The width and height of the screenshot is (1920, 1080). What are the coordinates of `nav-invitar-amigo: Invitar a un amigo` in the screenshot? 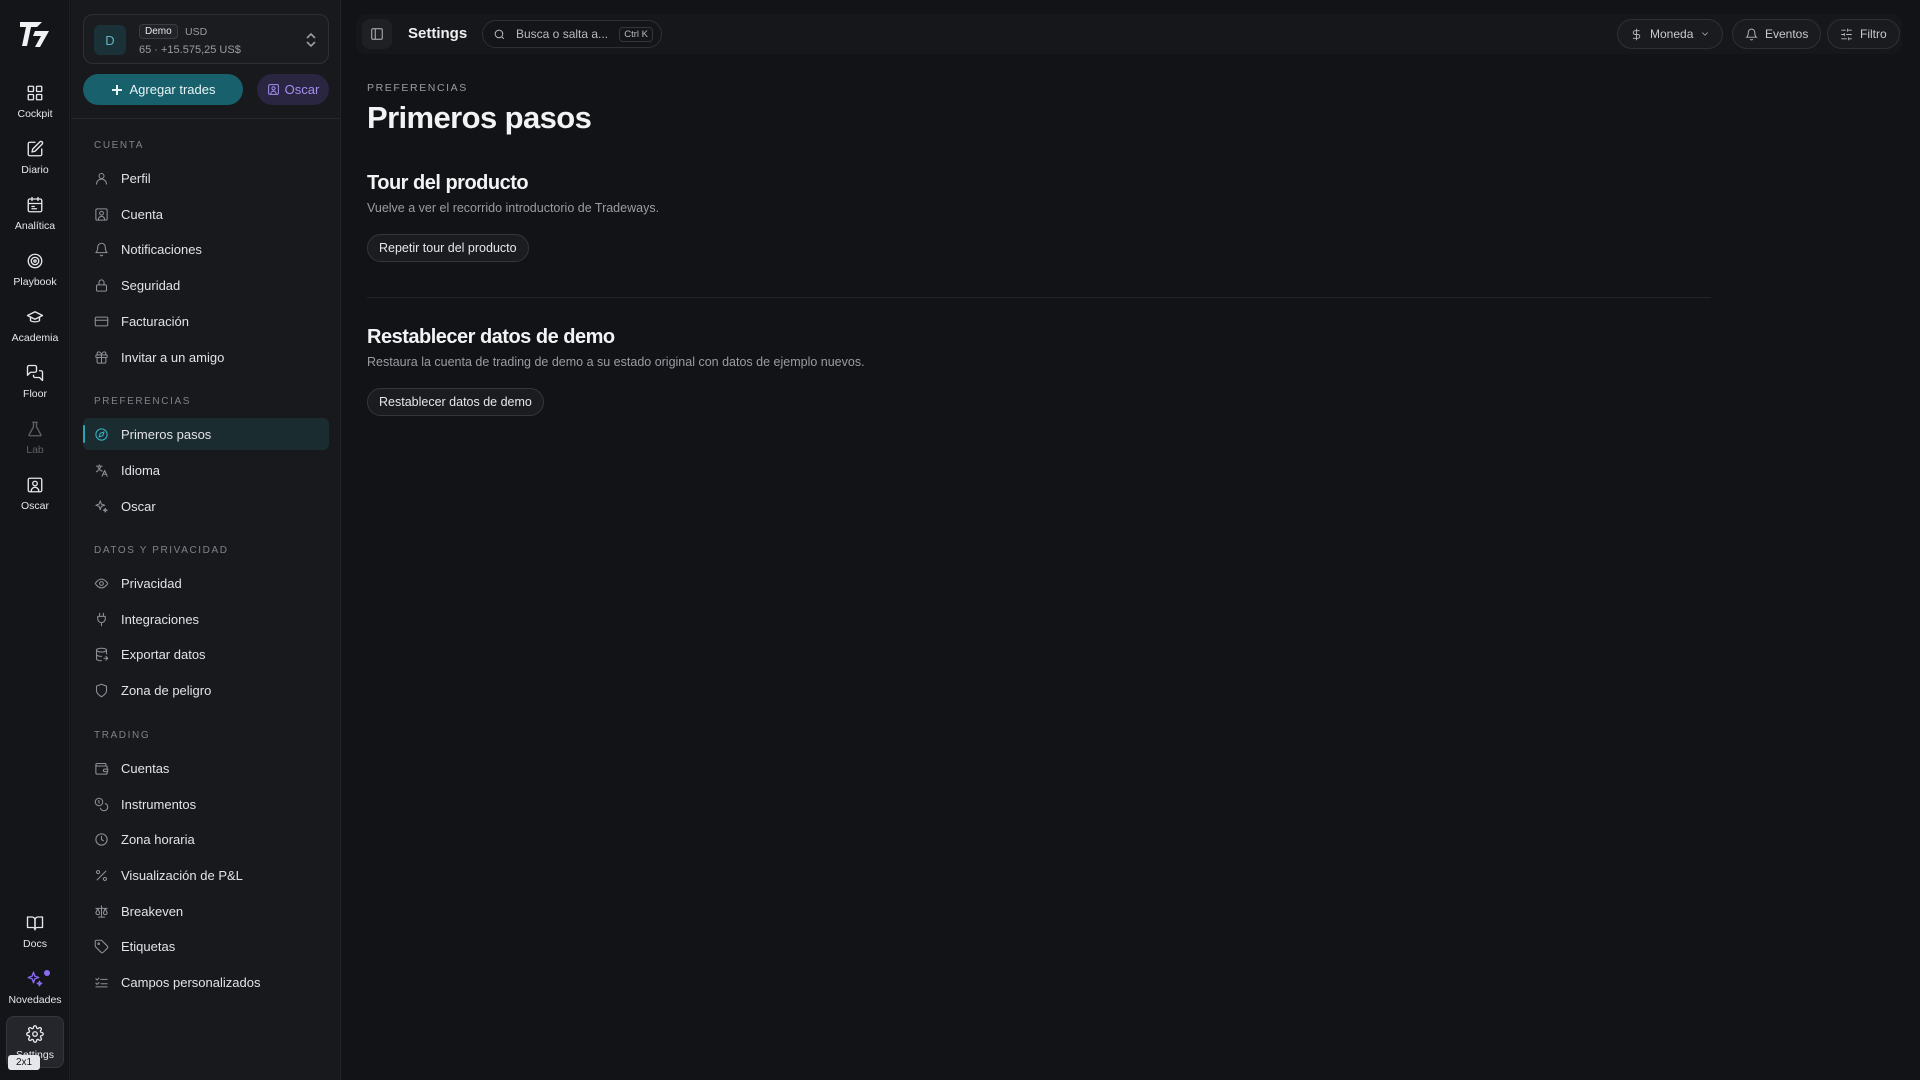 It's located at (206, 357).